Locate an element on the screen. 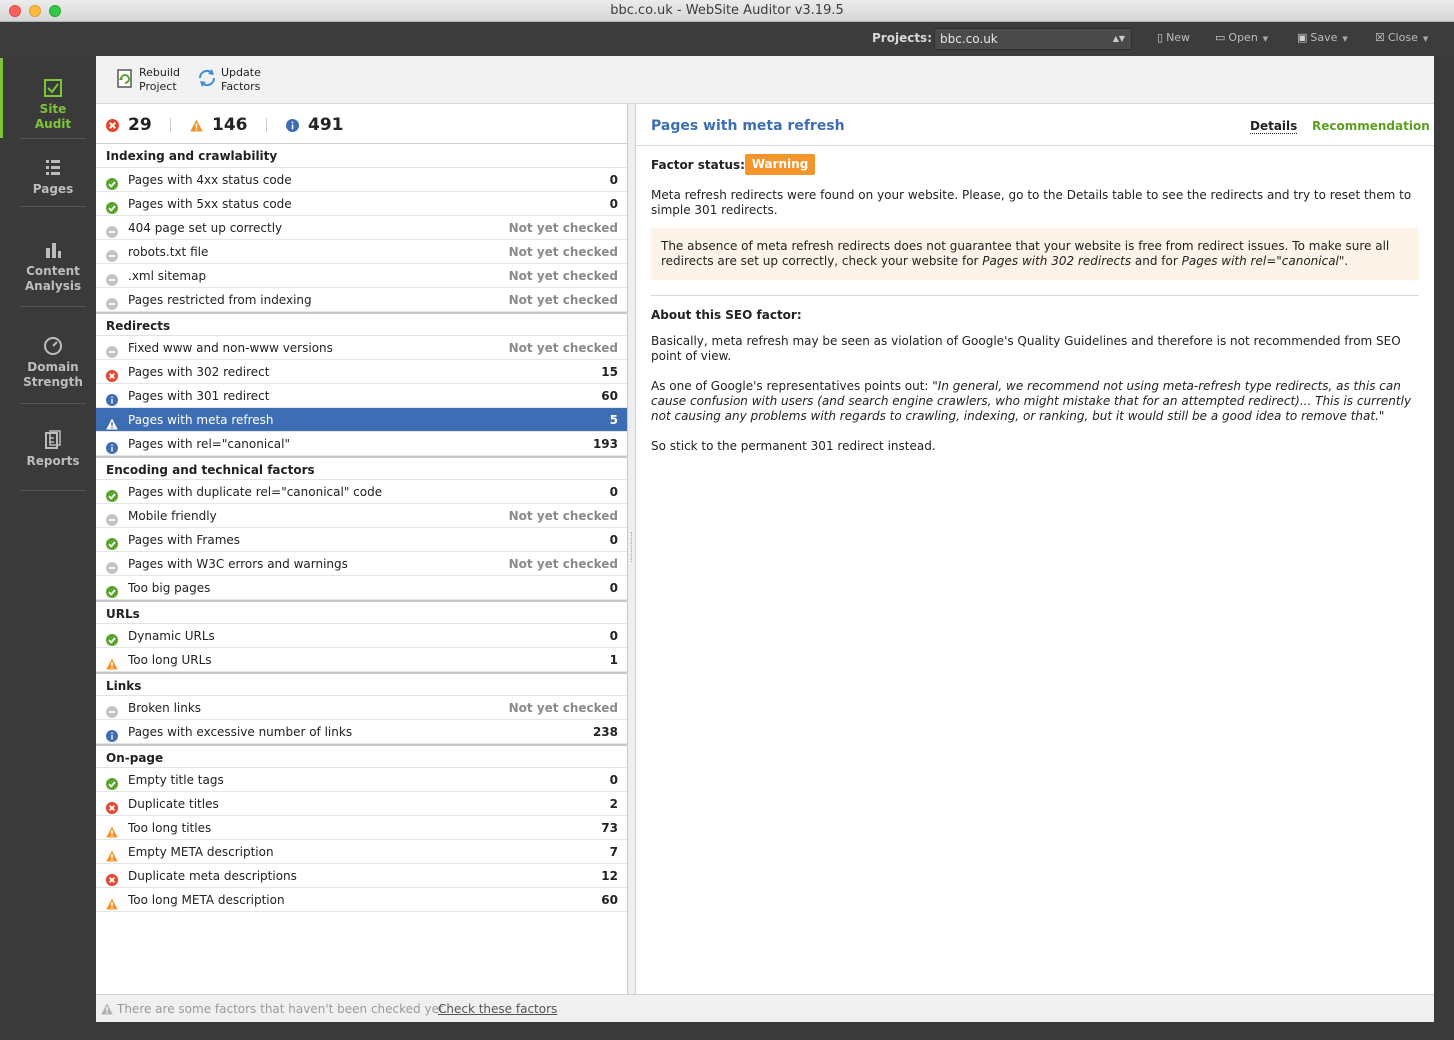  factor-row: Too long URLs 1 is located at coordinates (361, 660).